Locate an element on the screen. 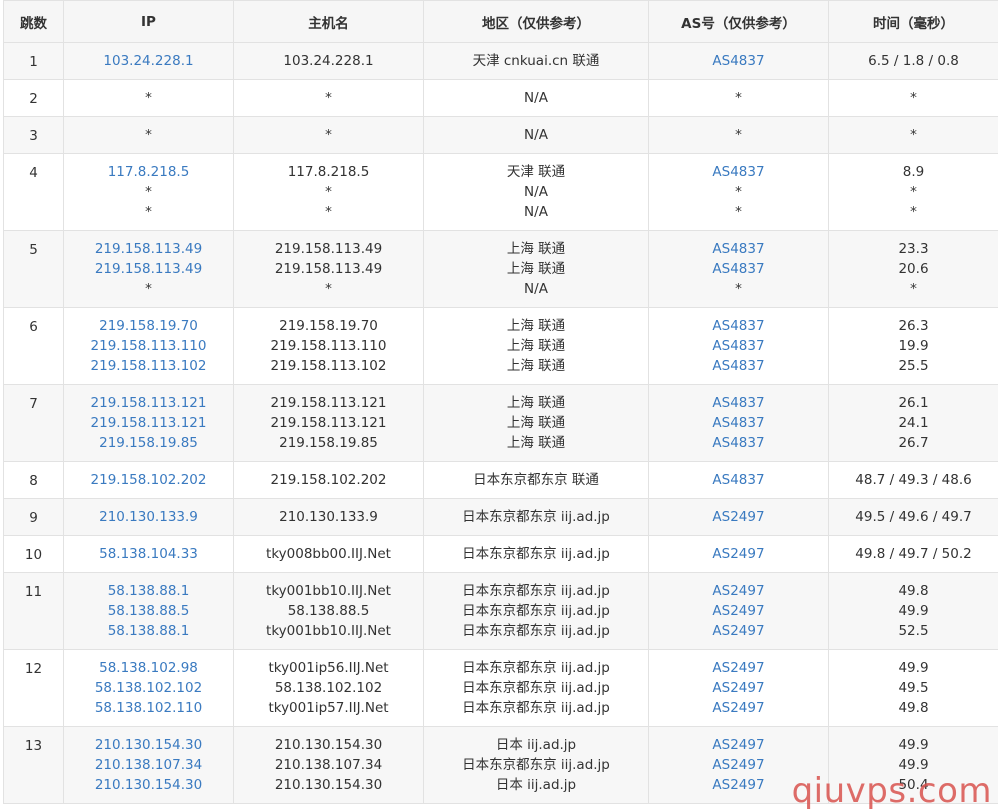 The width and height of the screenshot is (998, 811). latency-text: 52.5 is located at coordinates (913, 631).